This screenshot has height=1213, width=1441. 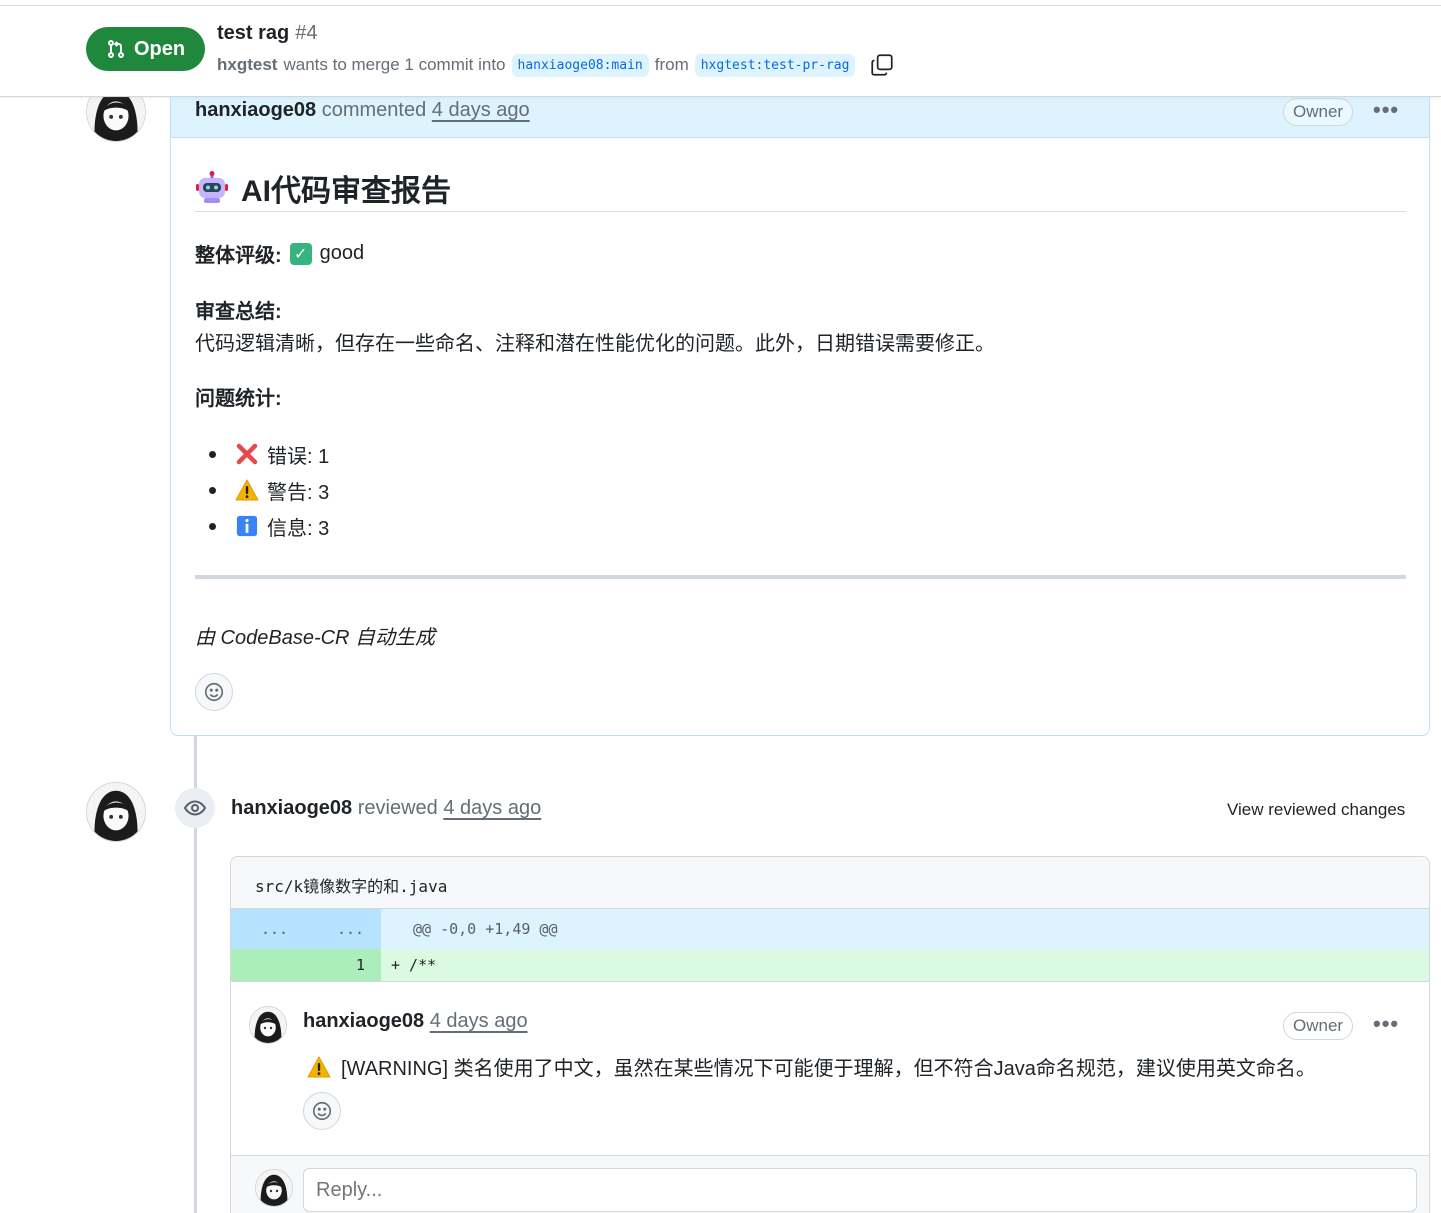 I want to click on summary-heading: 审查总结:, so click(x=238, y=309).